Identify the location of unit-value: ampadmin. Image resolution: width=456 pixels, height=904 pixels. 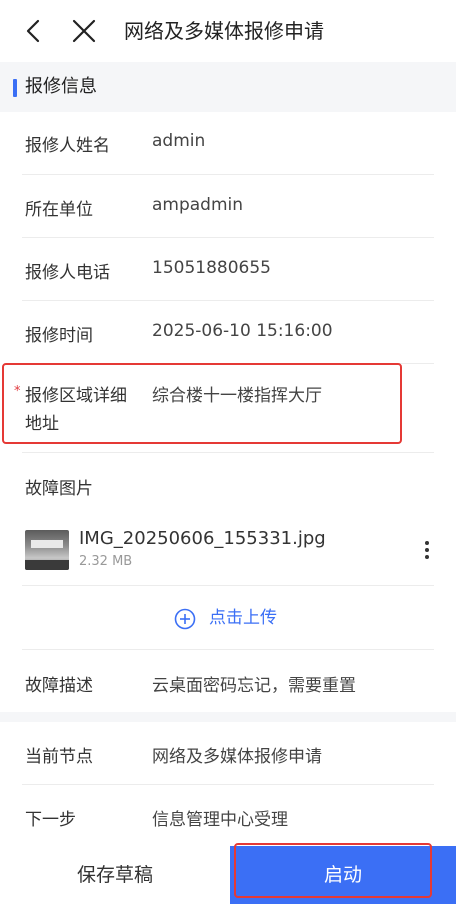
(198, 205).